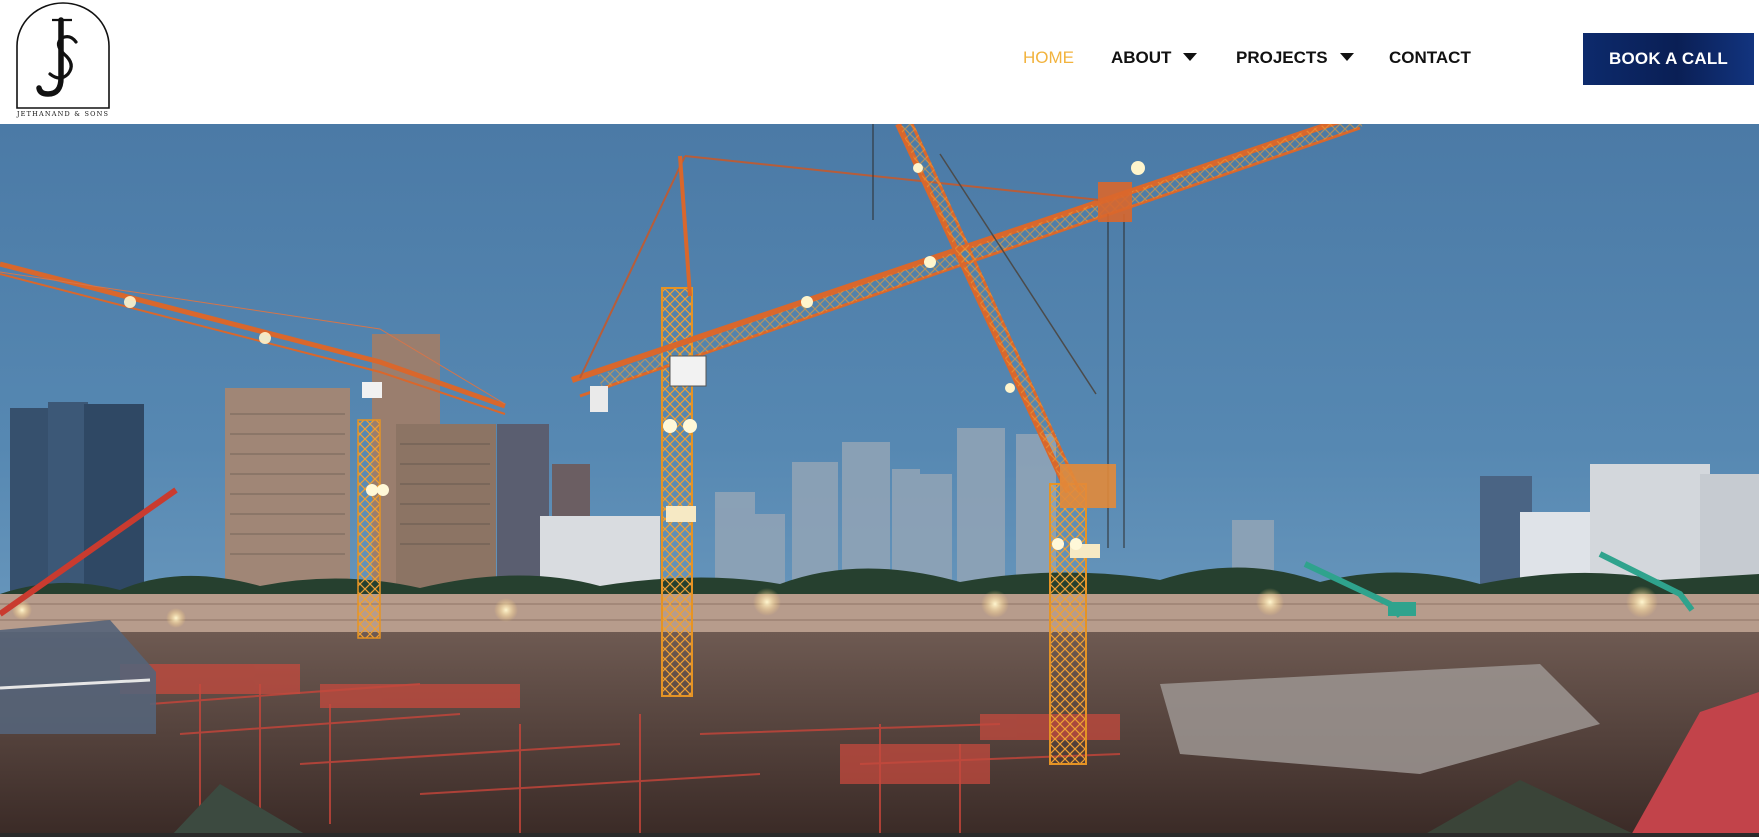  Describe the element at coordinates (63, 114) in the screenshot. I see `logo-caption: JETHANAND & SONS` at that location.